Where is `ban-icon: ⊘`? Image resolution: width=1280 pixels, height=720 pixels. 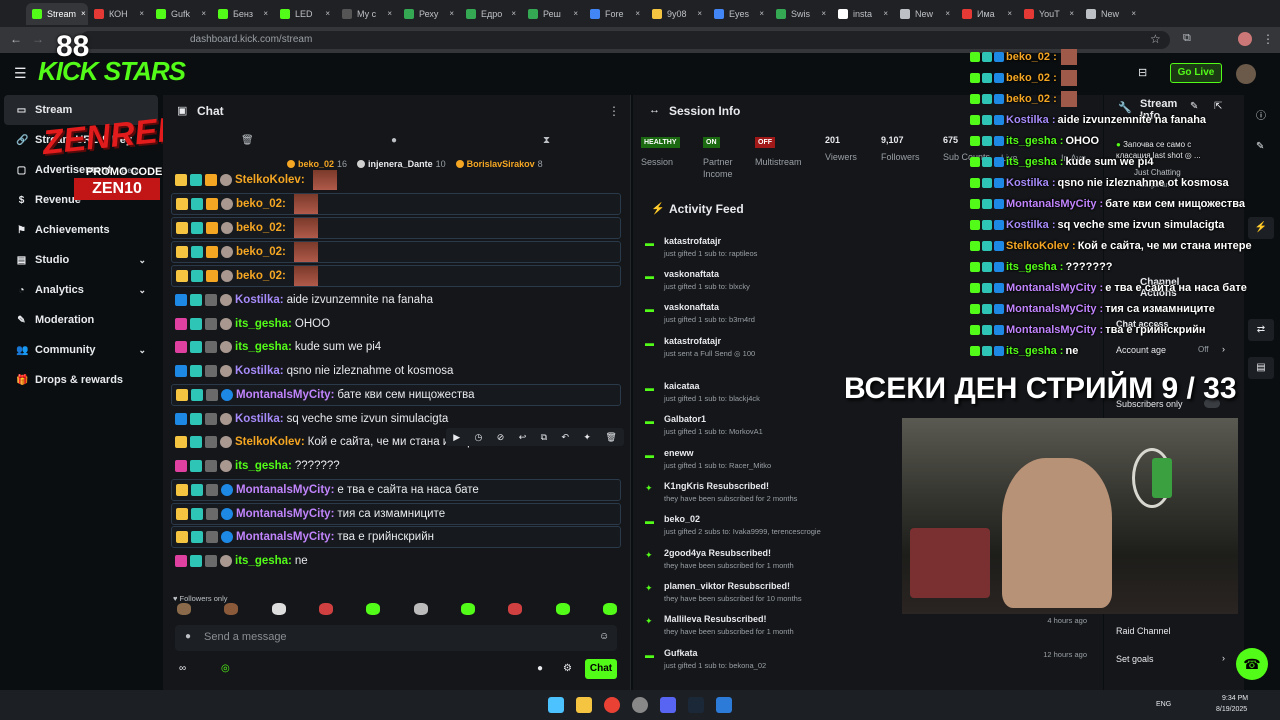 ban-icon: ⊘ is located at coordinates (501, 437).